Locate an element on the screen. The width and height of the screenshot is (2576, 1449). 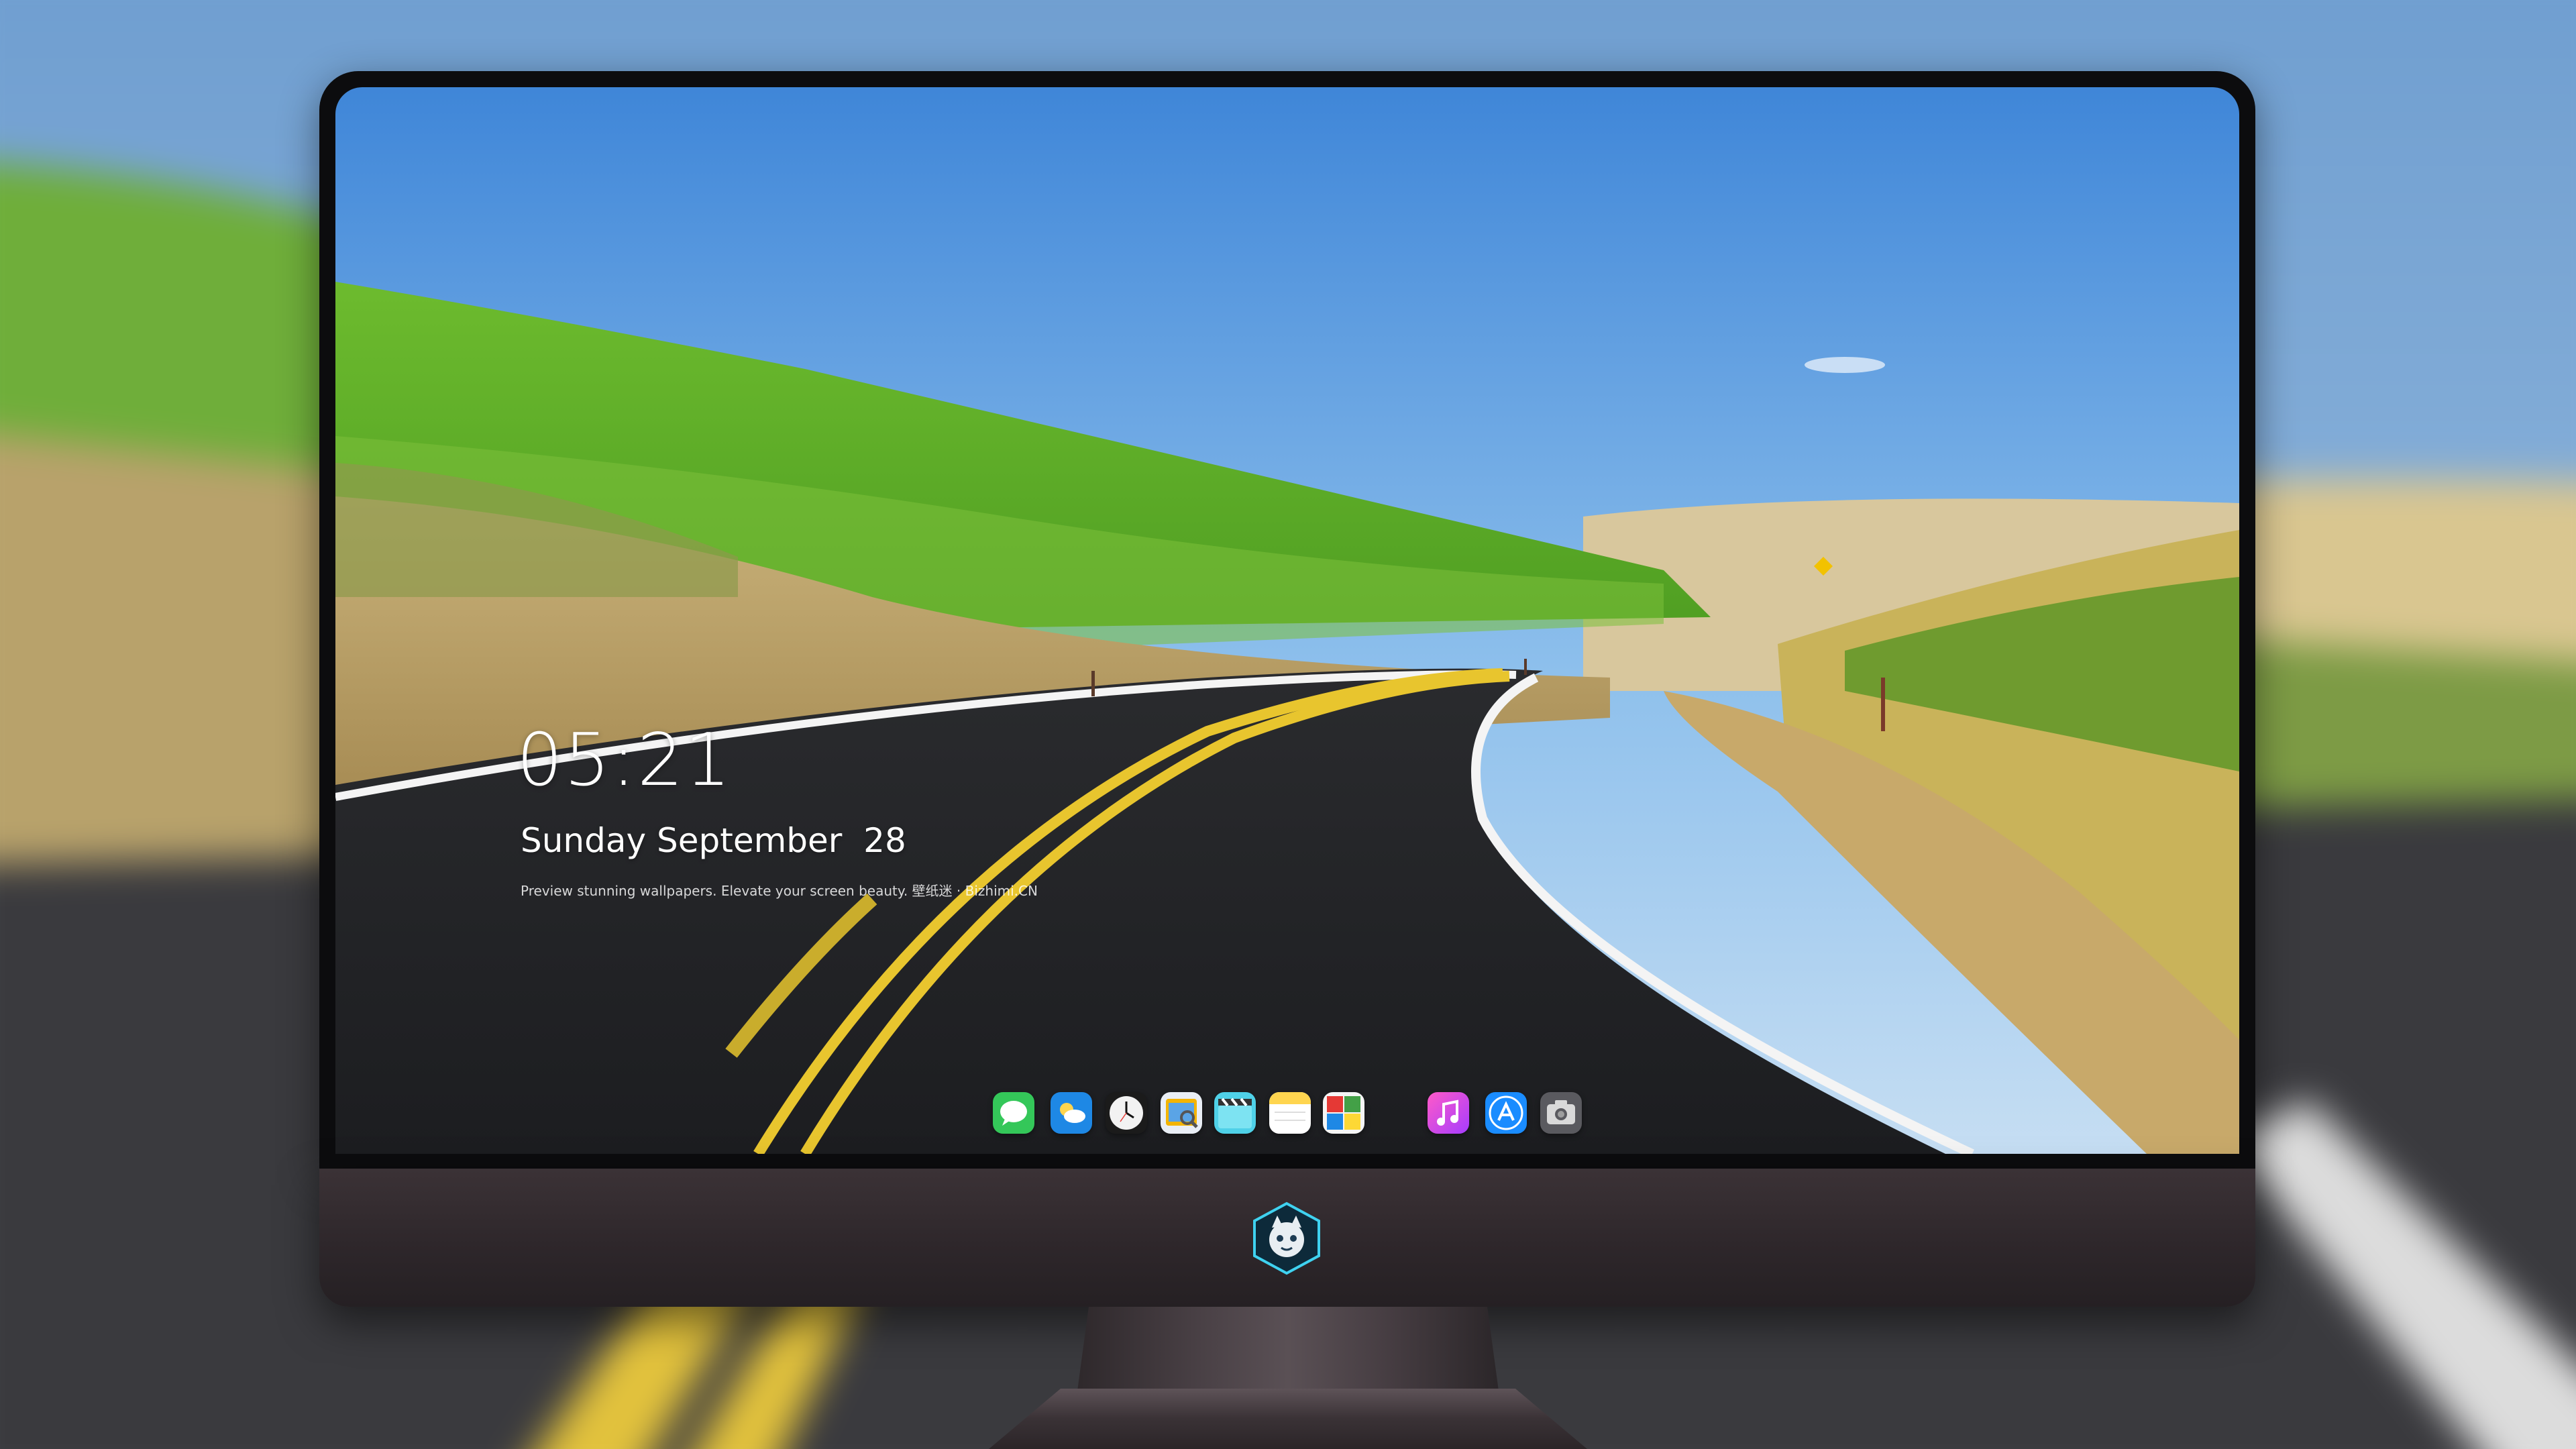
clock-icon is located at coordinates (1126, 1113).